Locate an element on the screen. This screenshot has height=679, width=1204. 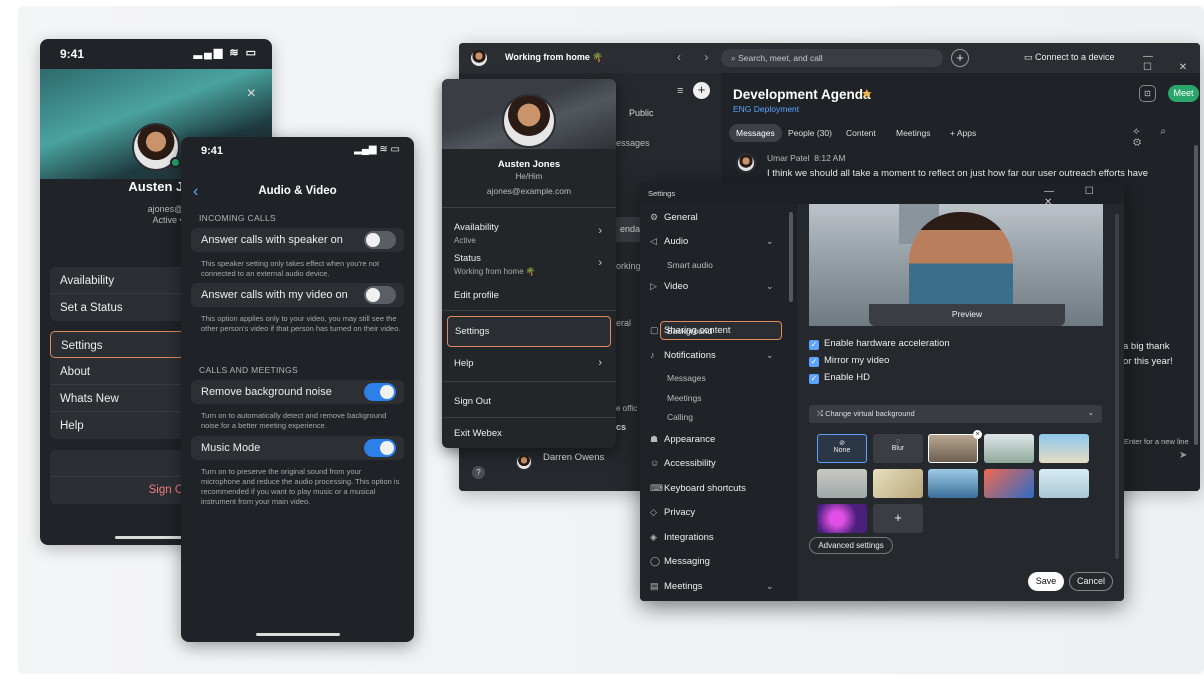
status-bar: 9:41 ▂▄▆ ≋ ▭ is located at coordinates (297, 152).